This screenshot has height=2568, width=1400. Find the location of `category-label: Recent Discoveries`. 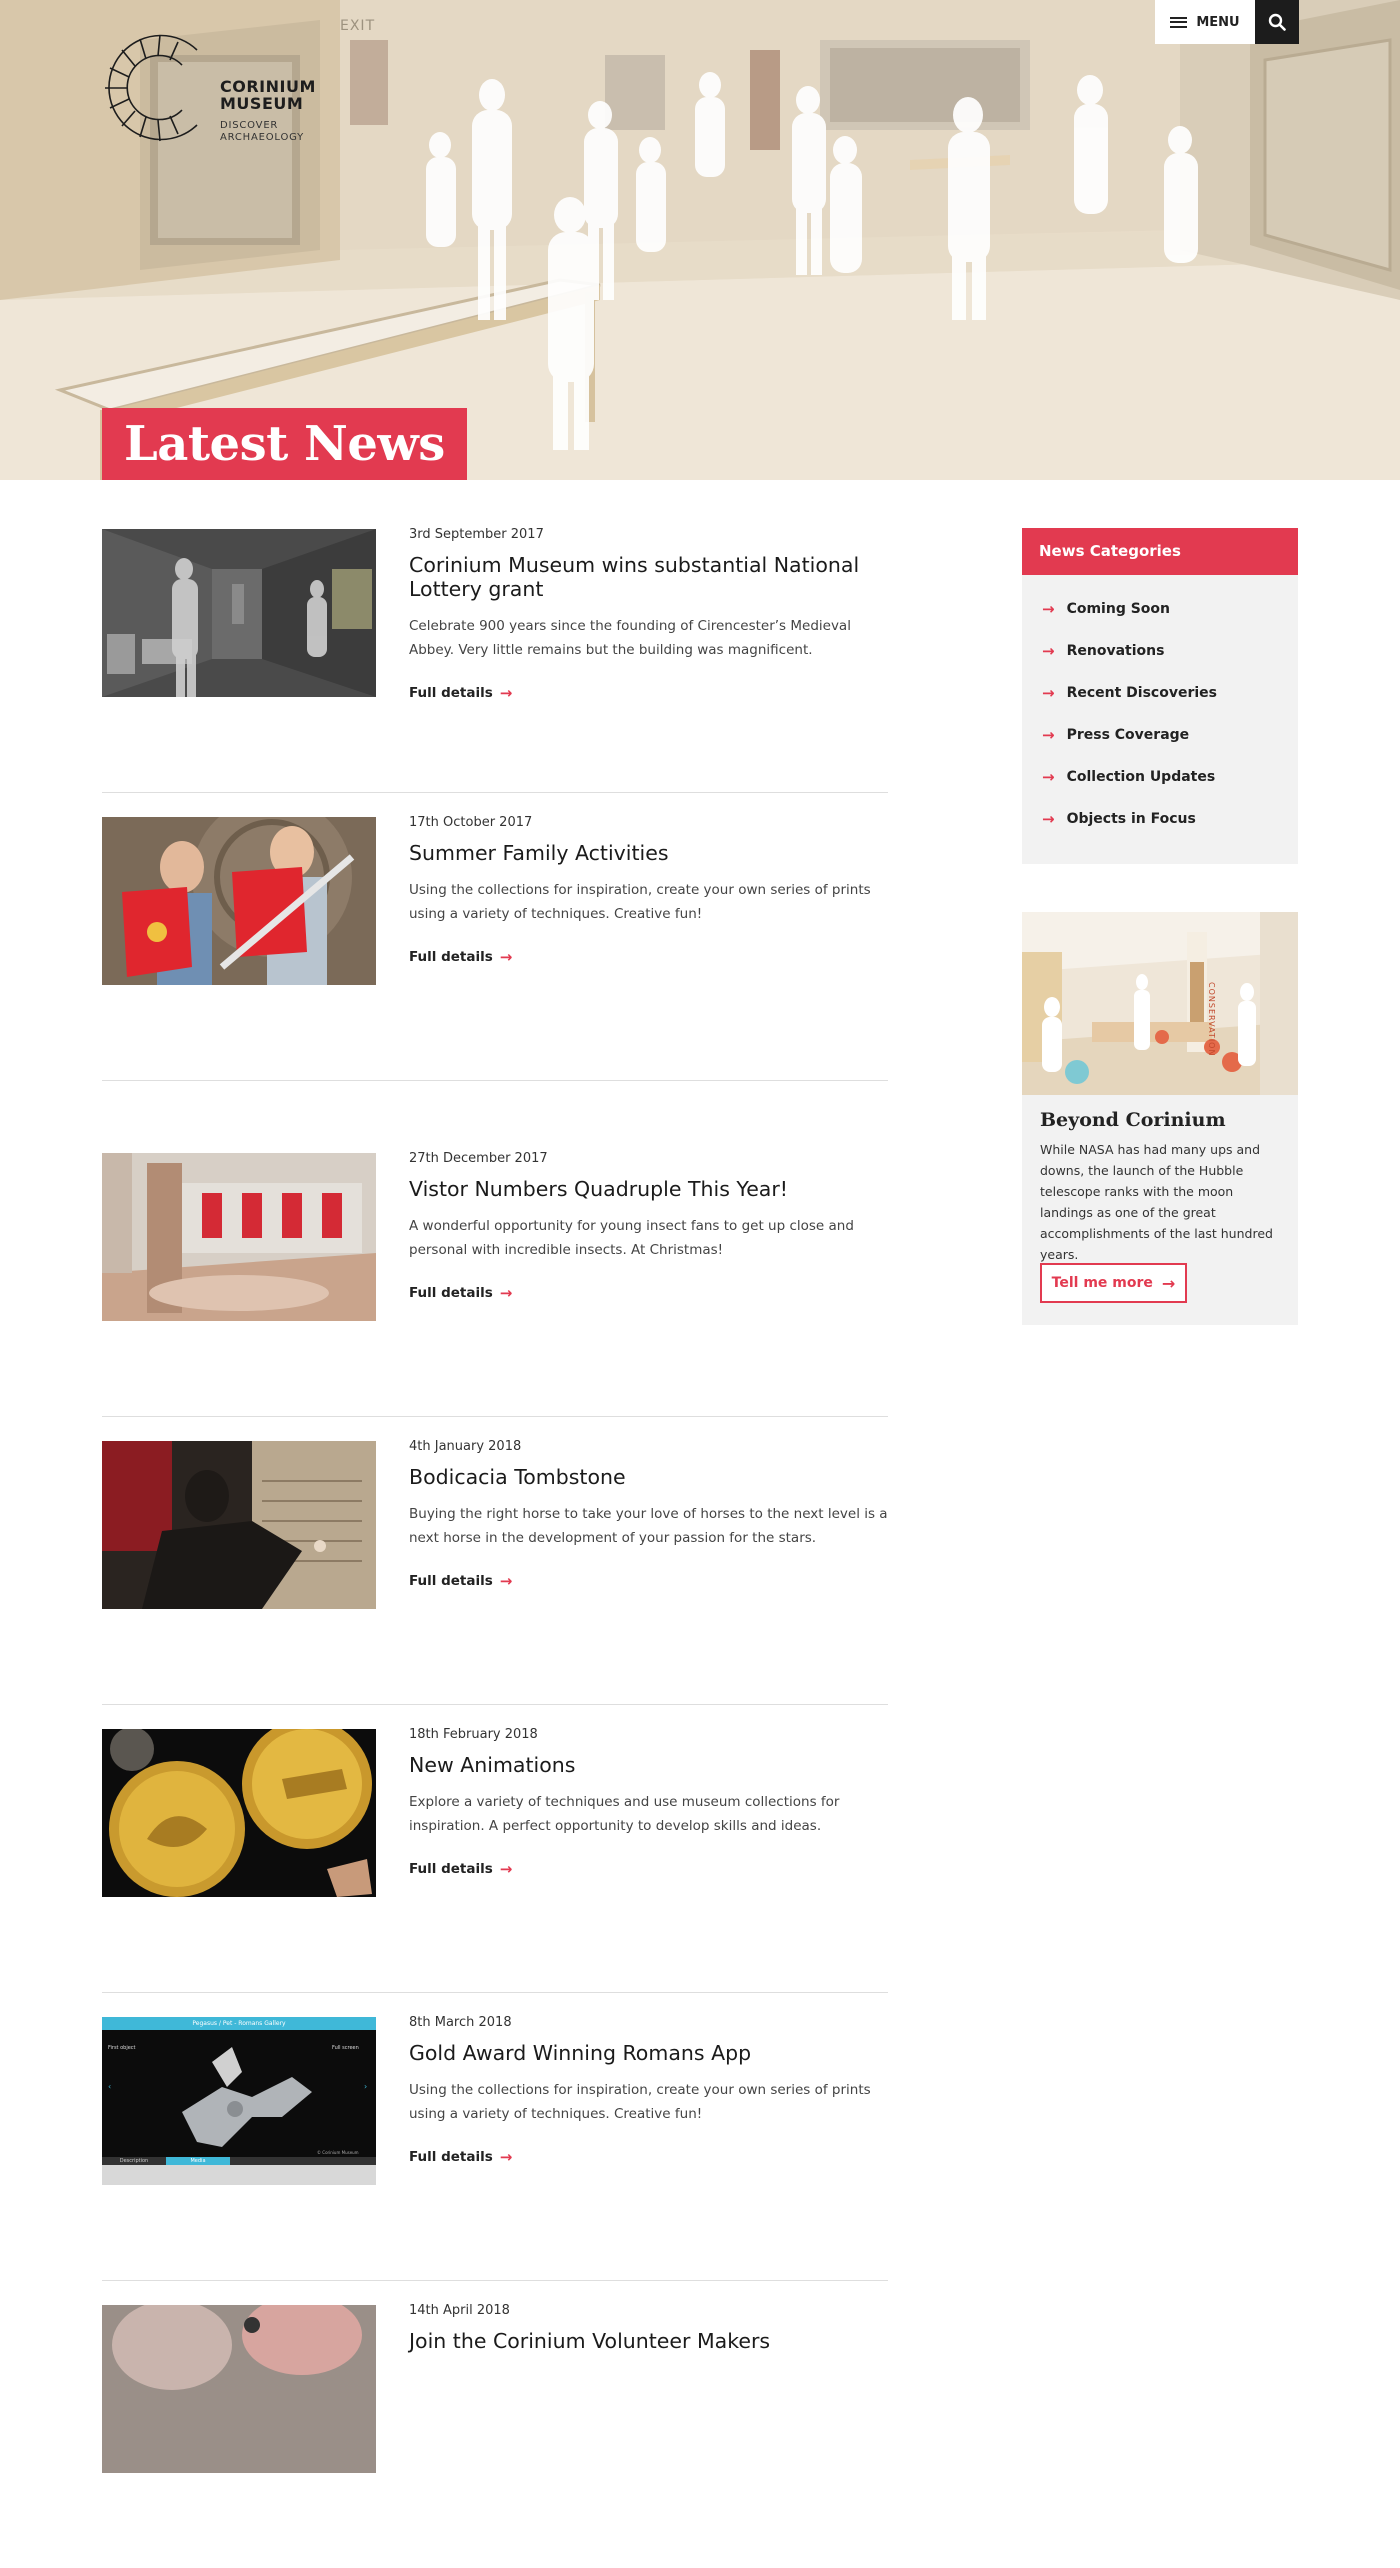

category-label: Recent Discoveries is located at coordinates (1142, 693).